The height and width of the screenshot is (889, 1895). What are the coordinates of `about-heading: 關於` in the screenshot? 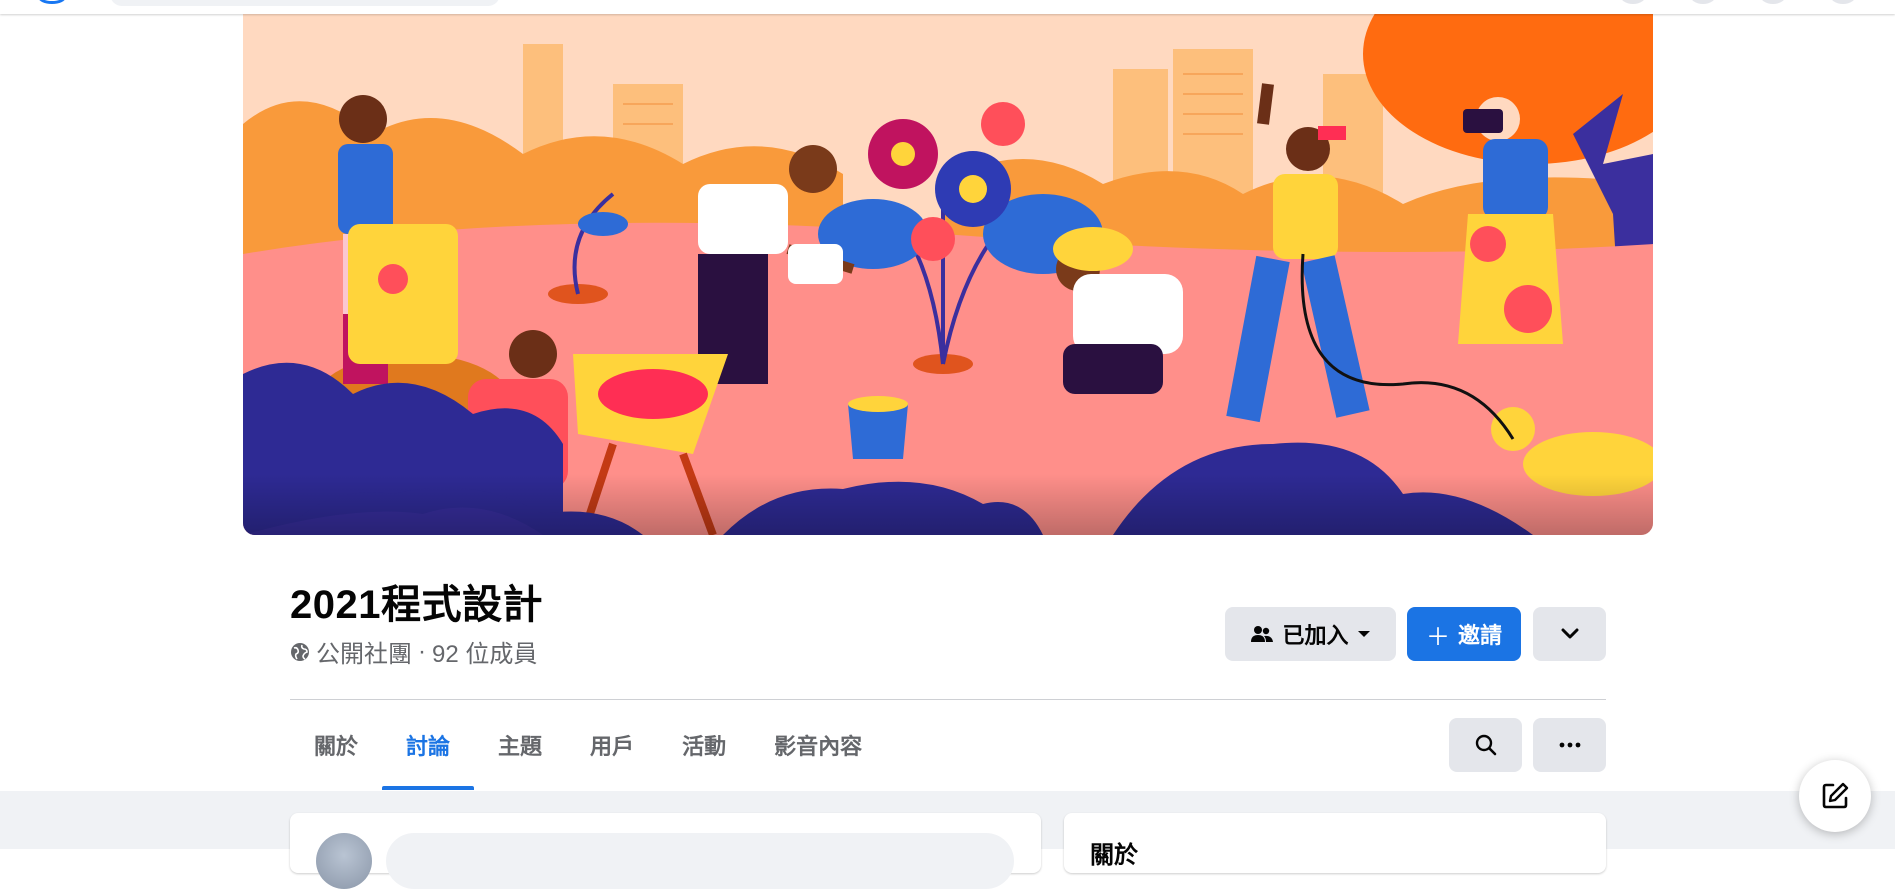 It's located at (1114, 855).